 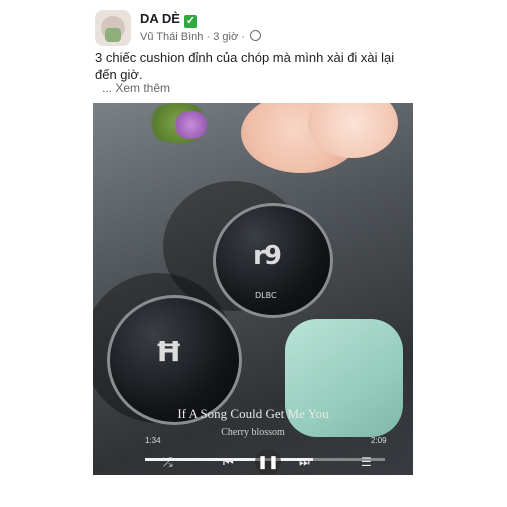 What do you see at coordinates (379, 440) in the screenshot?
I see `total-time: 2:09` at bounding box center [379, 440].